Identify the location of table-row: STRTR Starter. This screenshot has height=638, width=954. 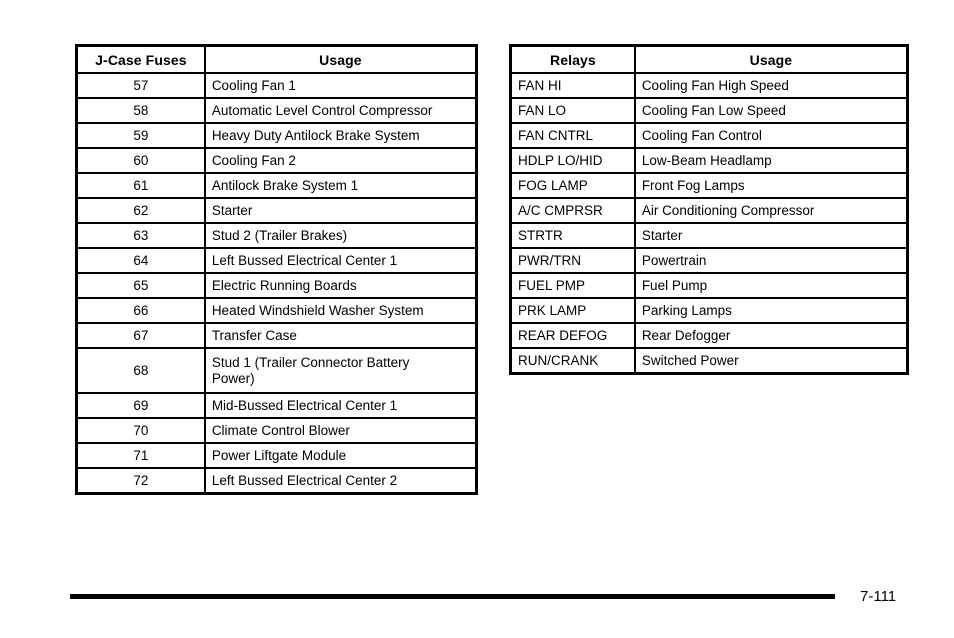
(709, 235).